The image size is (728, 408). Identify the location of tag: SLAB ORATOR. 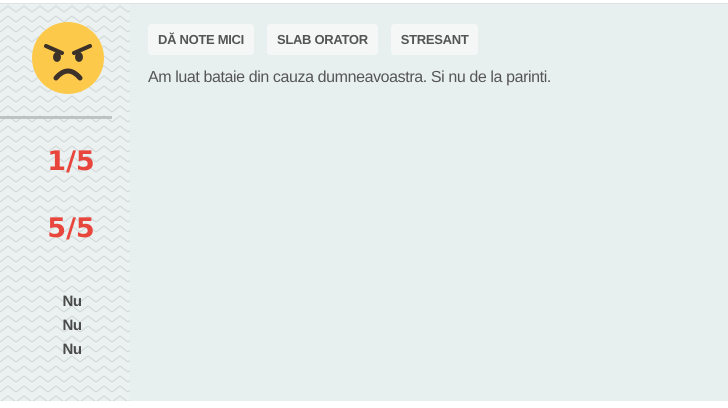
(322, 39).